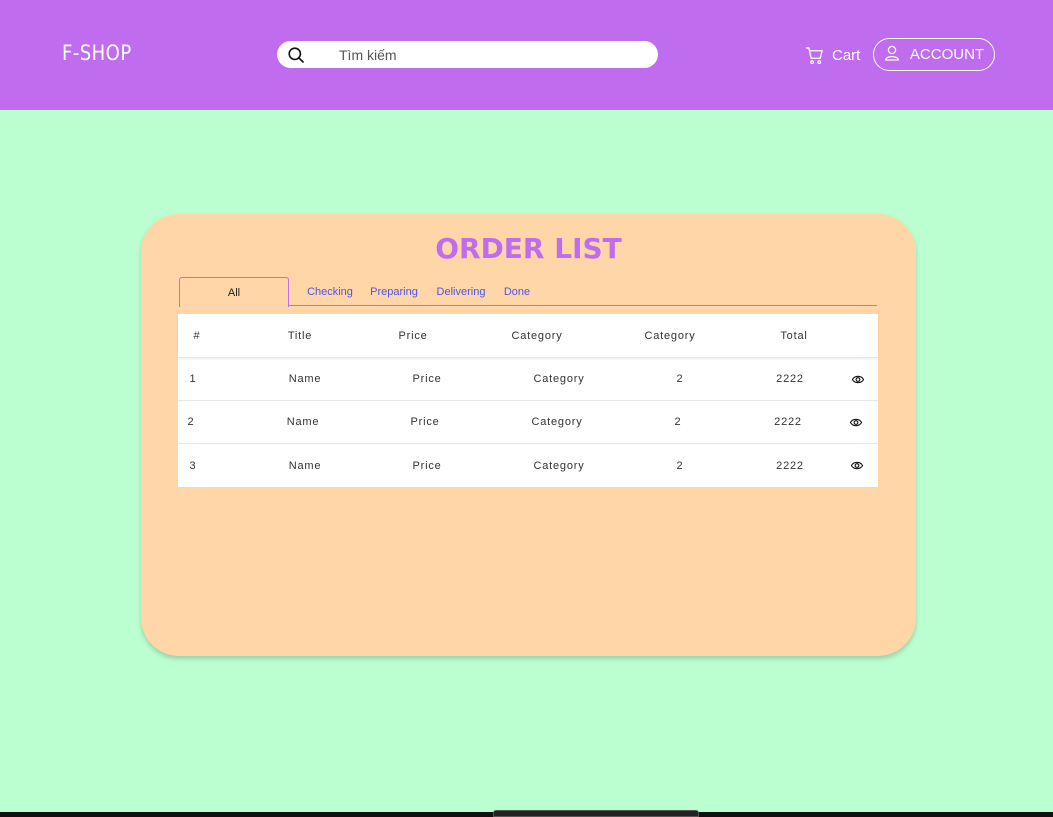  I want to click on top-header: F-SHOP Cart ACCOUNT, so click(526, 55).